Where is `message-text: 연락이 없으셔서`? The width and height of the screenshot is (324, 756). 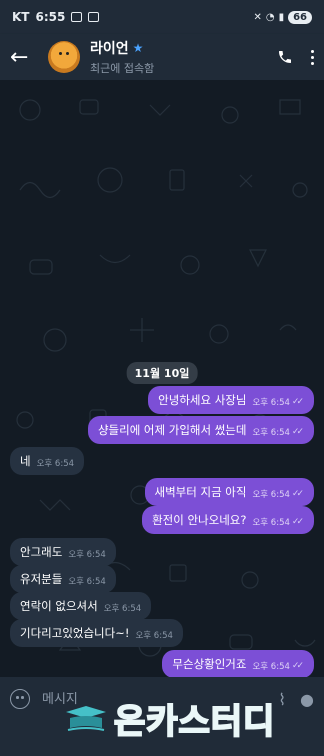 message-text: 연락이 없으셔서 is located at coordinates (59, 606).